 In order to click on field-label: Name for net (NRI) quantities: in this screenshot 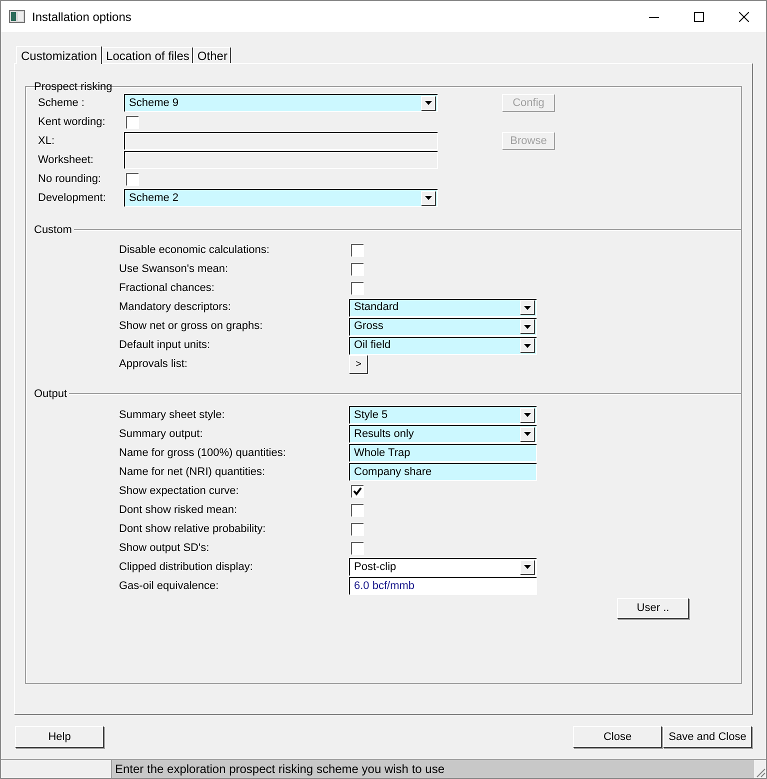, I will do `click(192, 472)`.